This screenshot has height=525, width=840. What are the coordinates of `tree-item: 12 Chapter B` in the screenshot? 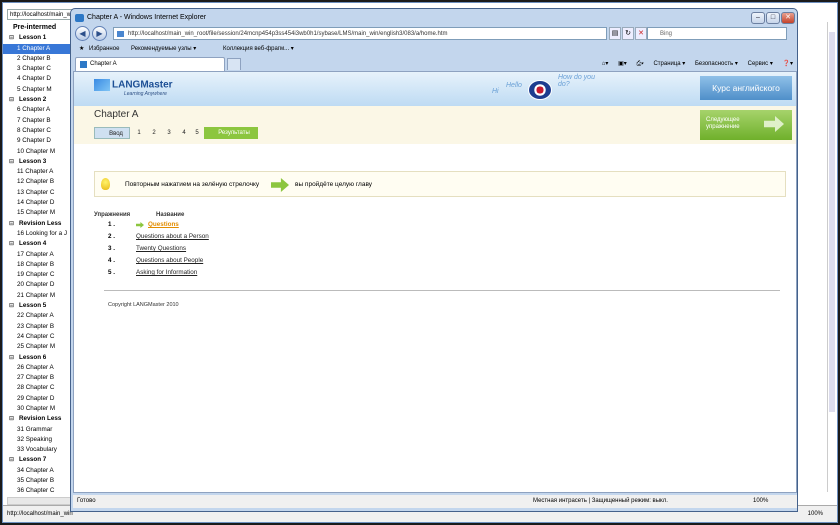 It's located at (38, 182).